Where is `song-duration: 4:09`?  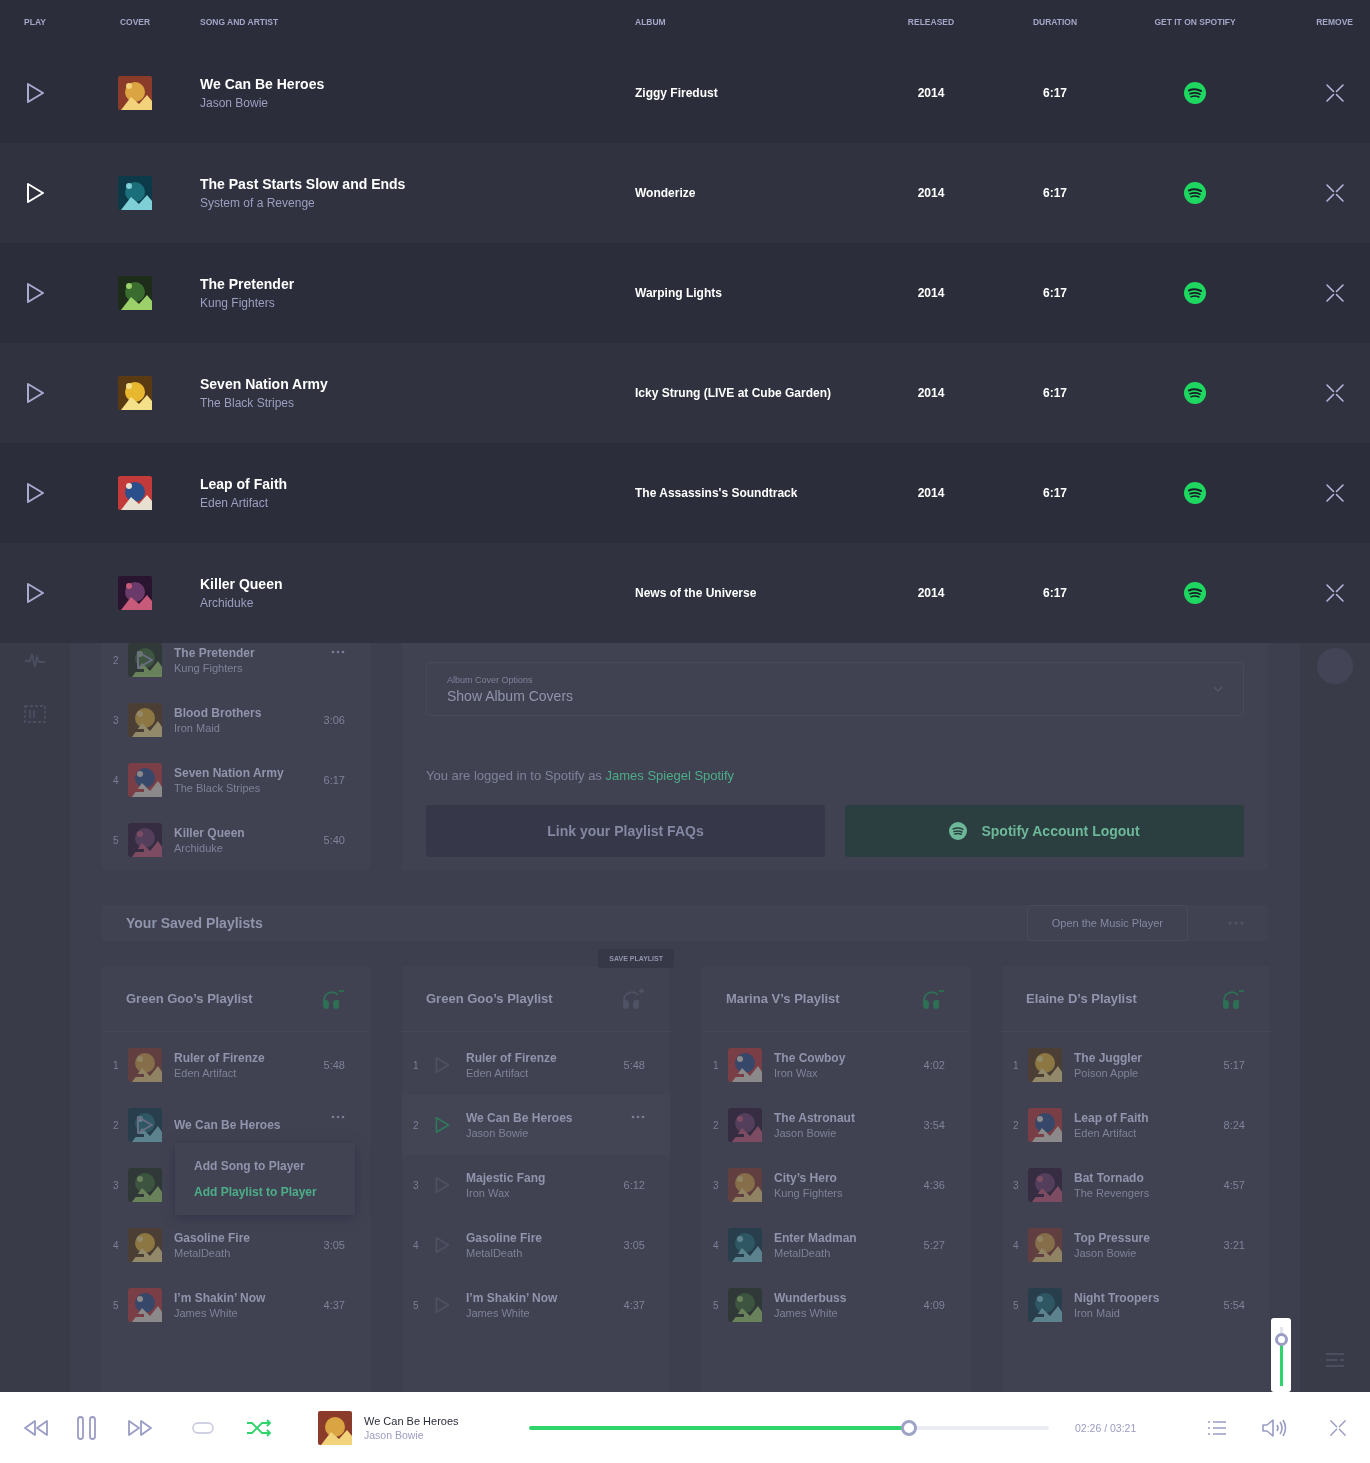
song-duration: 4:09 is located at coordinates (934, 1305).